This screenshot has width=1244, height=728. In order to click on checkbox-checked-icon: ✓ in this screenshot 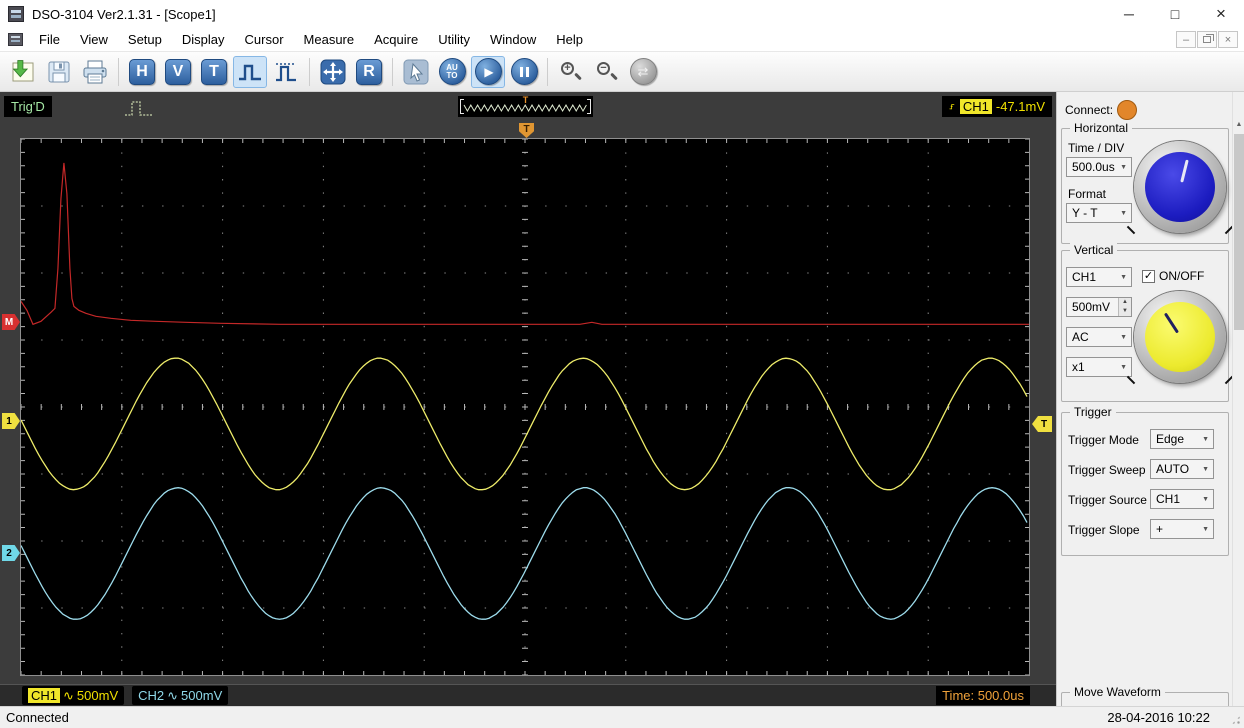, I will do `click(1148, 276)`.